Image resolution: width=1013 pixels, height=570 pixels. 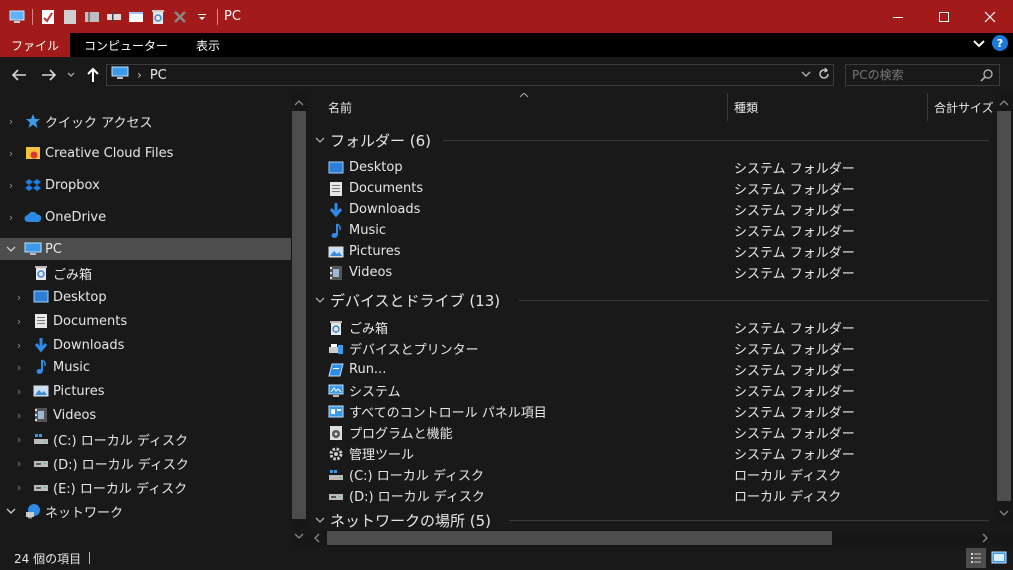 I want to click on tab-view: 表示, so click(x=208, y=45).